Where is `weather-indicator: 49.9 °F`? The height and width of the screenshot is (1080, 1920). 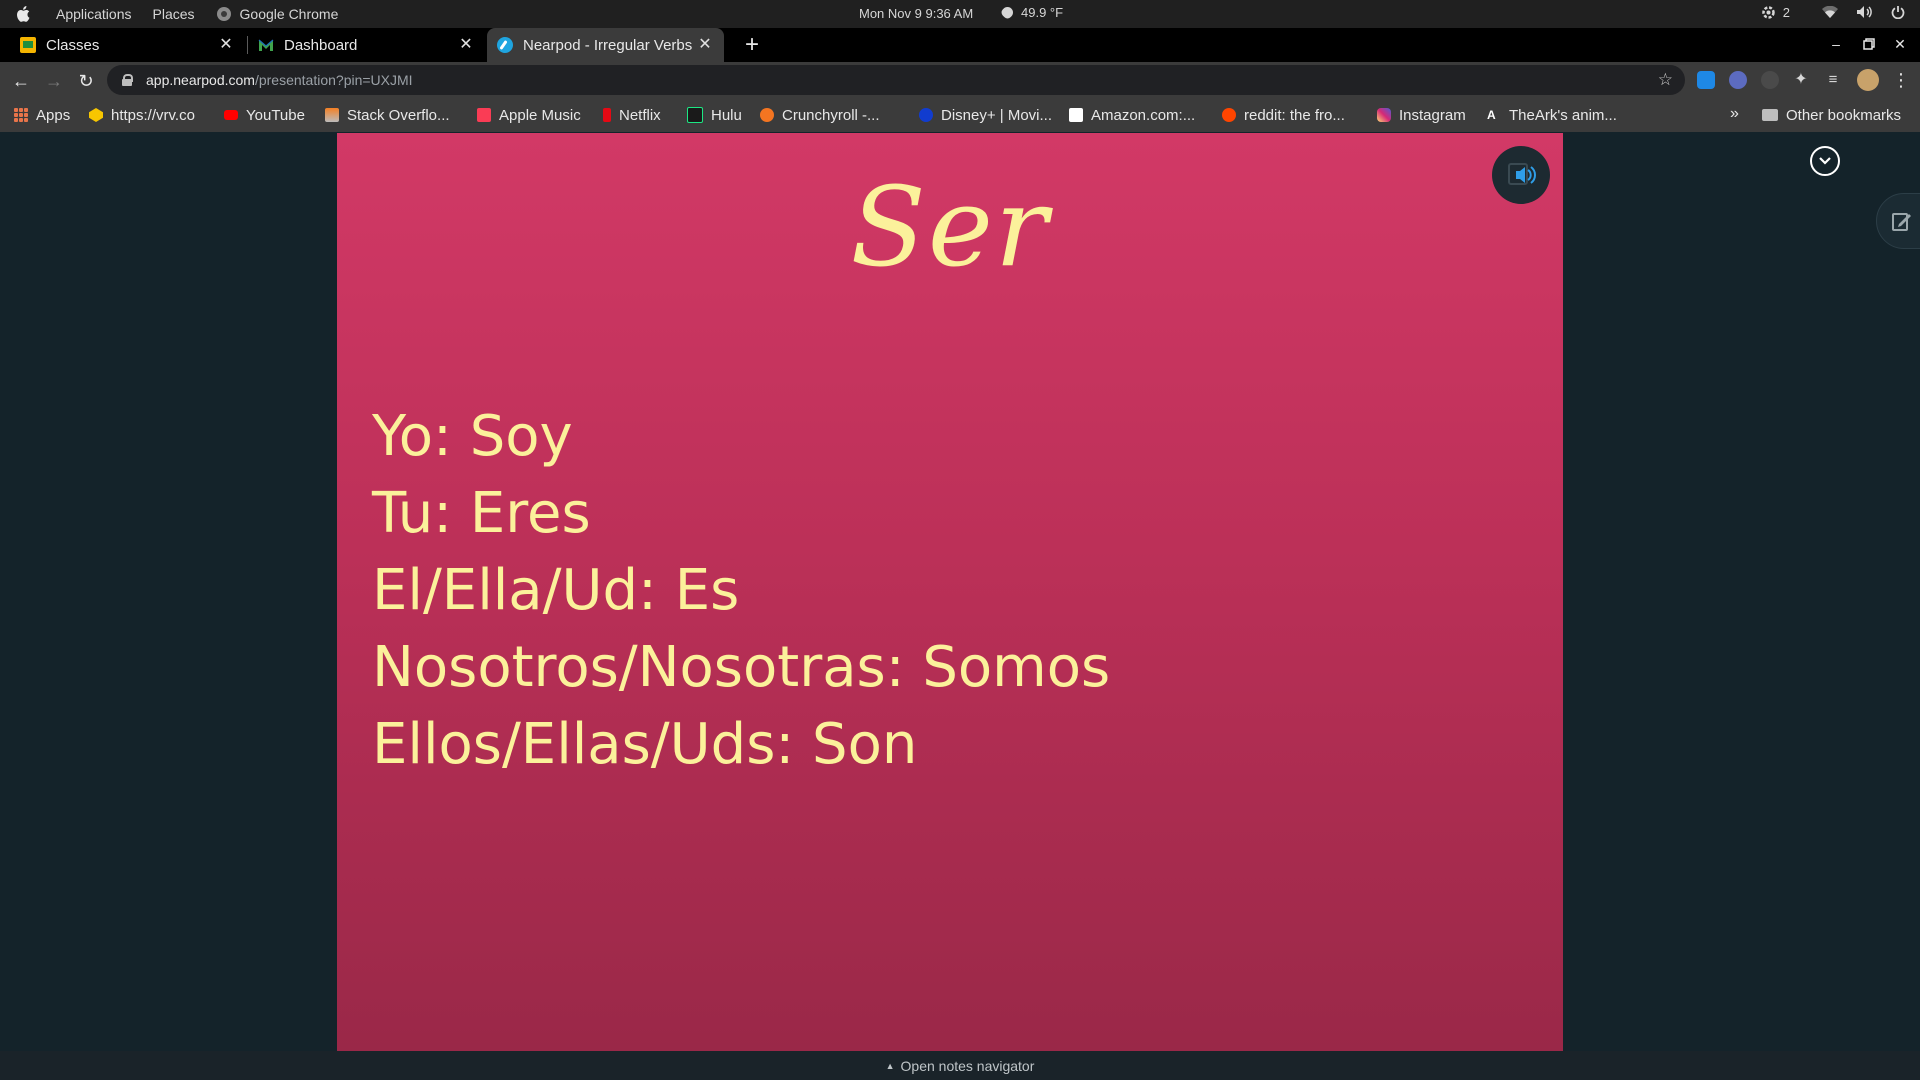
weather-indicator: 49.9 °F is located at coordinates (1031, 12).